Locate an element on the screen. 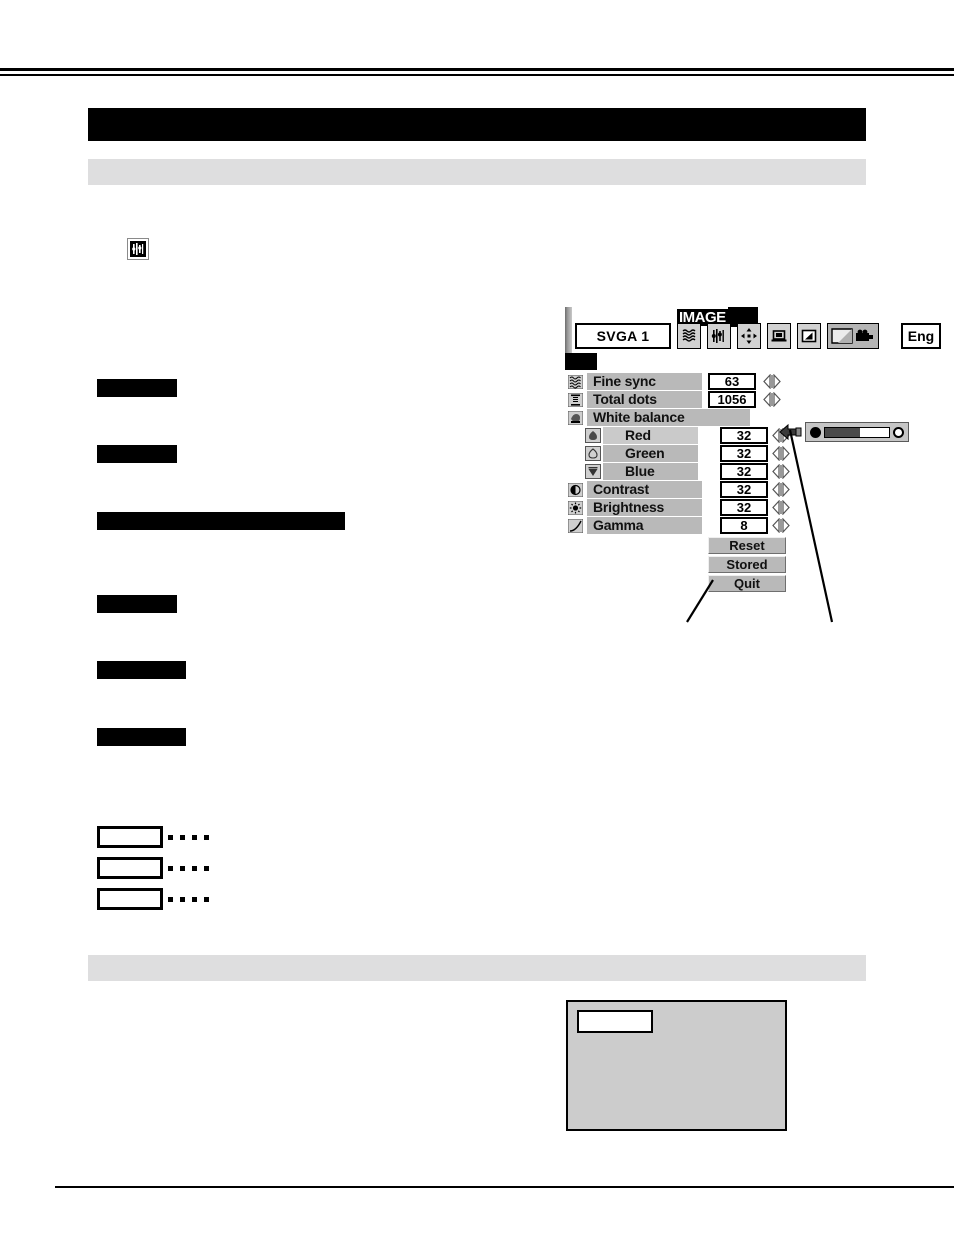  illustration-inner-box is located at coordinates (615, 1021).